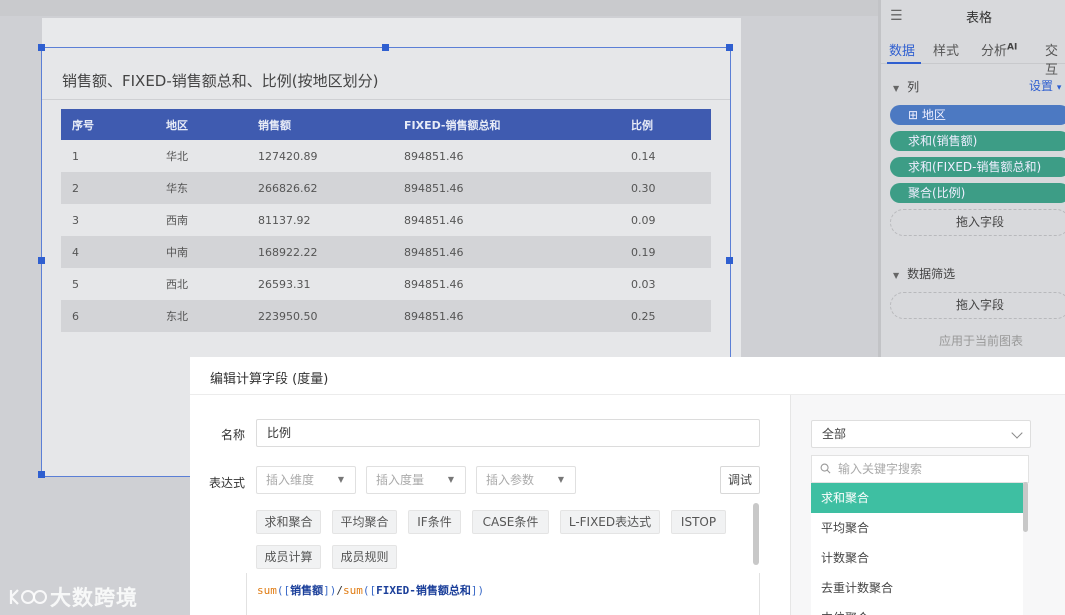  Describe the element at coordinates (434, 522) in the screenshot. I see `fn-if-button: IF条件` at that location.